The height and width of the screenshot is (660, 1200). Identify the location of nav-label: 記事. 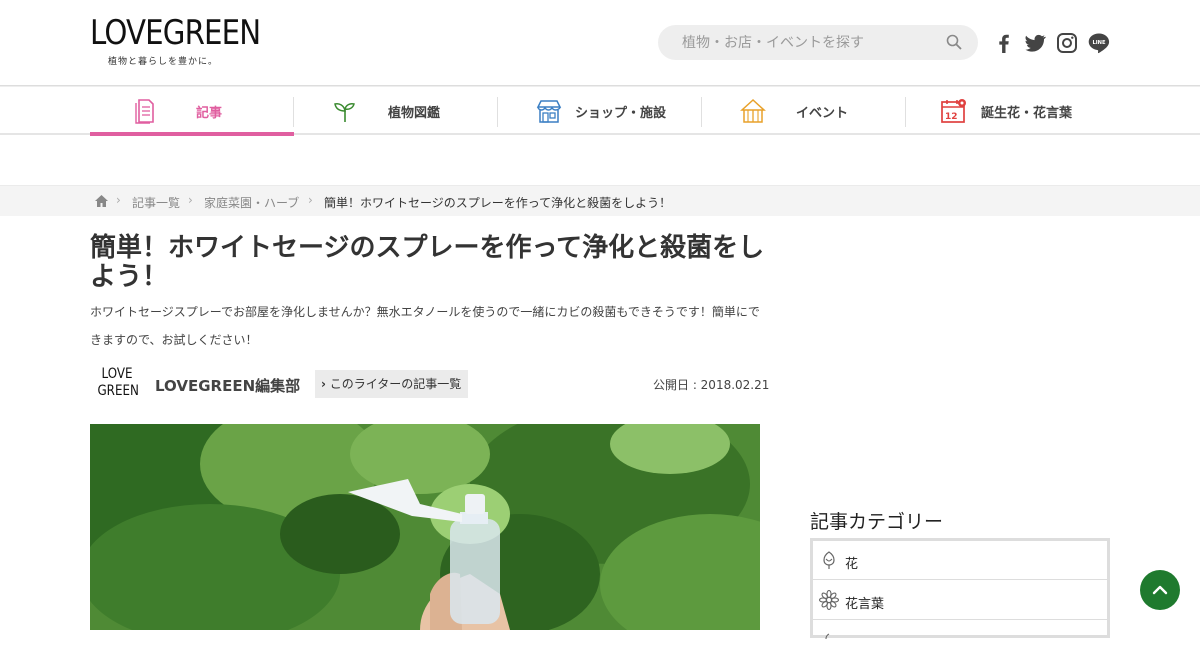
(209, 113).